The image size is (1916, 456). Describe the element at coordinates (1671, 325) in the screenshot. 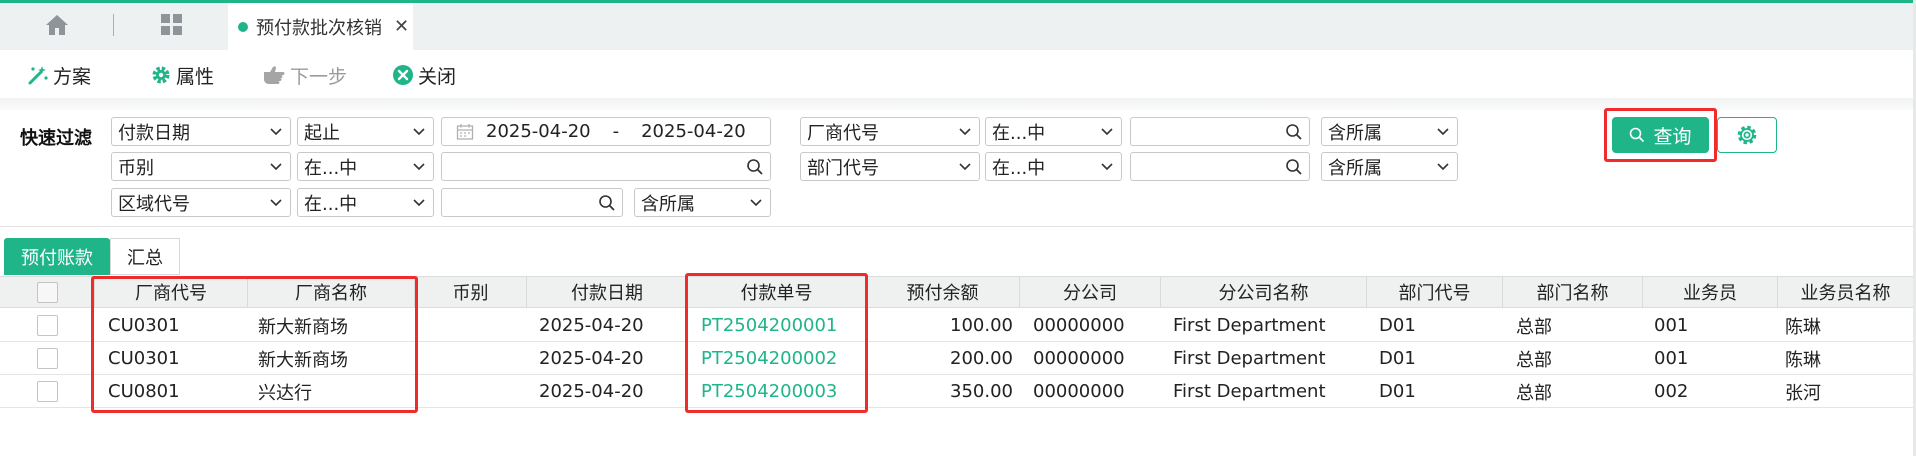

I see `cell-salesperson: 001` at that location.